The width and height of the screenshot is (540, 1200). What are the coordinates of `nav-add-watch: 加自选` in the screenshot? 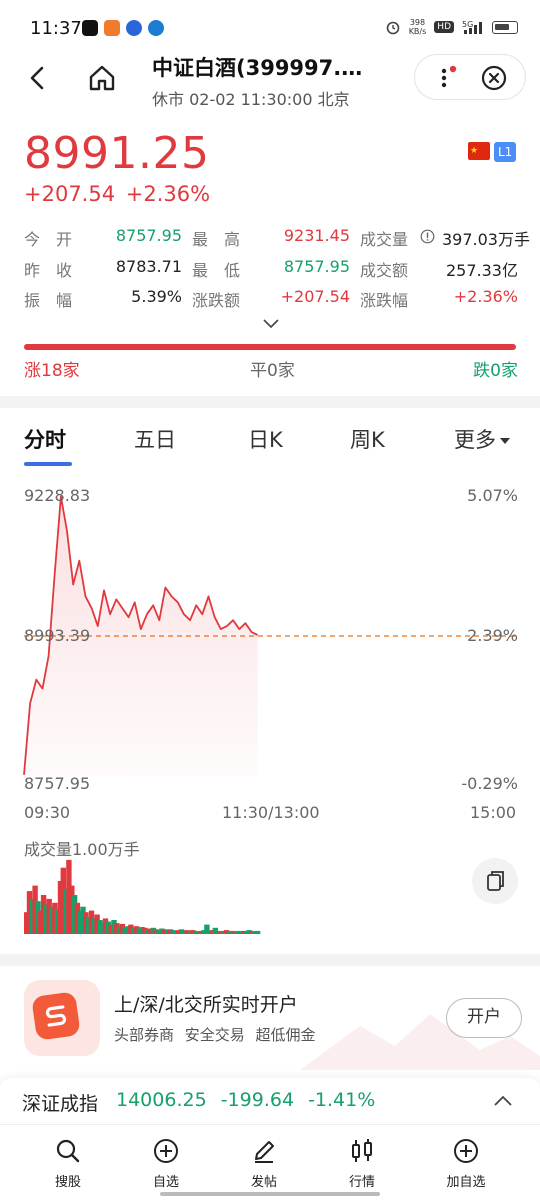 It's located at (466, 1163).